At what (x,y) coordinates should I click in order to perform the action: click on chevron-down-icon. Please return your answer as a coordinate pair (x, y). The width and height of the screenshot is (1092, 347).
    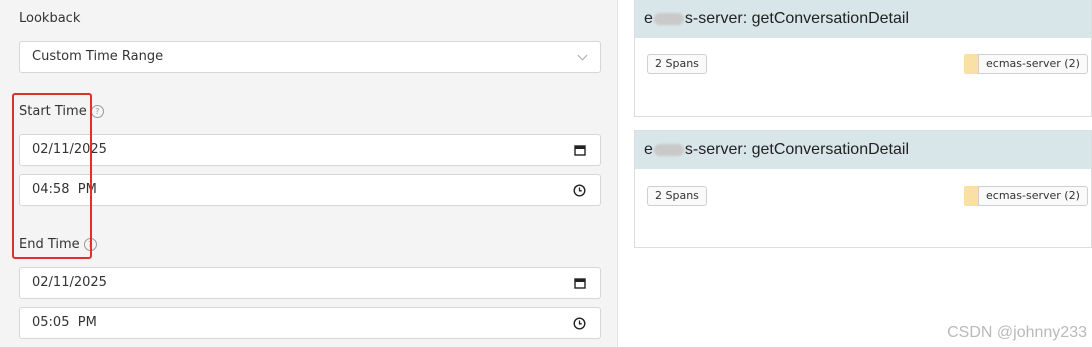
    Looking at the image, I should click on (582, 55).